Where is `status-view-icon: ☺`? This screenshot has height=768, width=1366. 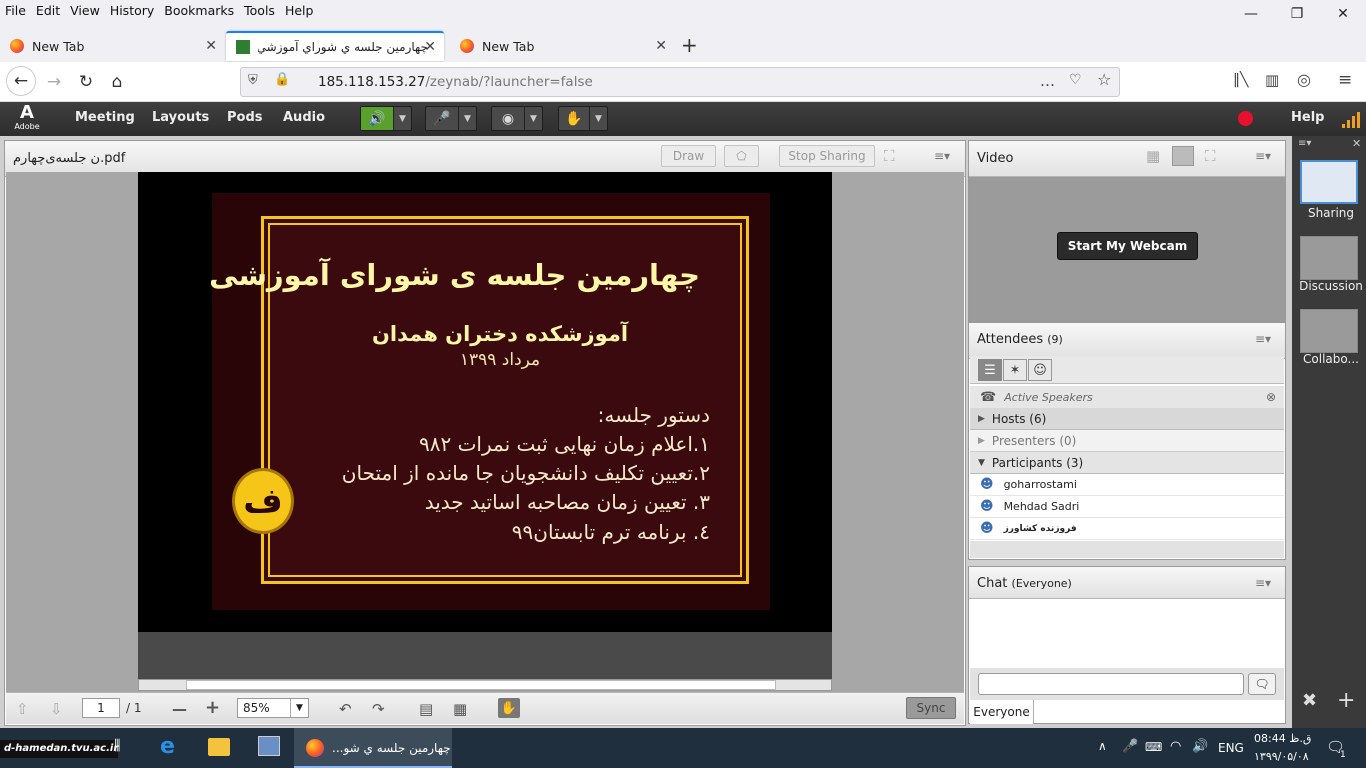
status-view-icon: ☺ is located at coordinates (1040, 370).